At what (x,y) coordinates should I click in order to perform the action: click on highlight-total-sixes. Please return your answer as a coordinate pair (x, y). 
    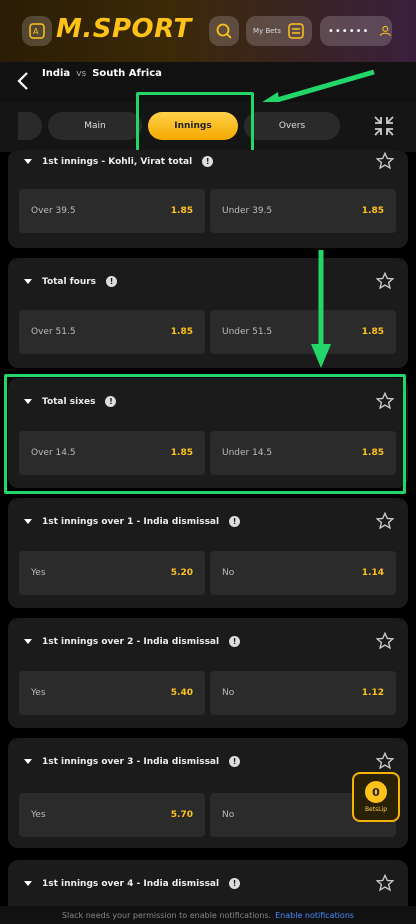
    Looking at the image, I should click on (205, 434).